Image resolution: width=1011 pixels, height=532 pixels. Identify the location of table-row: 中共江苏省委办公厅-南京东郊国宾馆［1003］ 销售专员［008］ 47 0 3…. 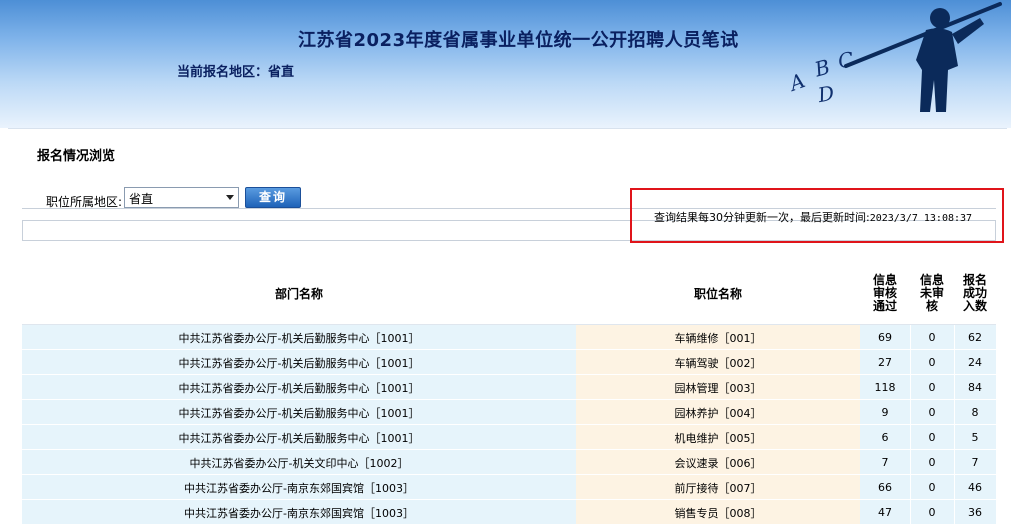
(509, 512).